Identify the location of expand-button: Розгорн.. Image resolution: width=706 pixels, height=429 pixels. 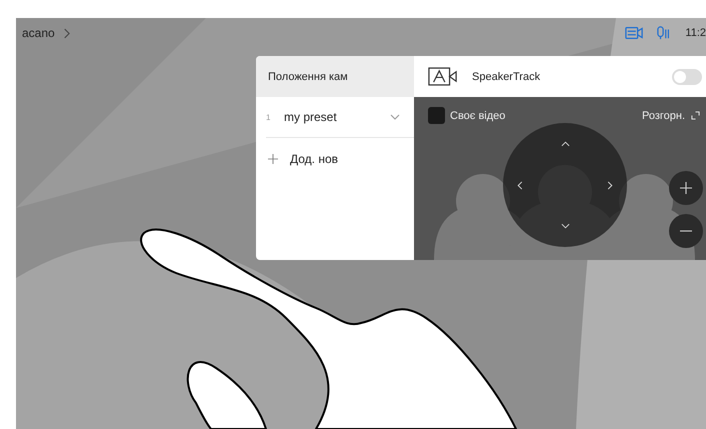
(671, 116).